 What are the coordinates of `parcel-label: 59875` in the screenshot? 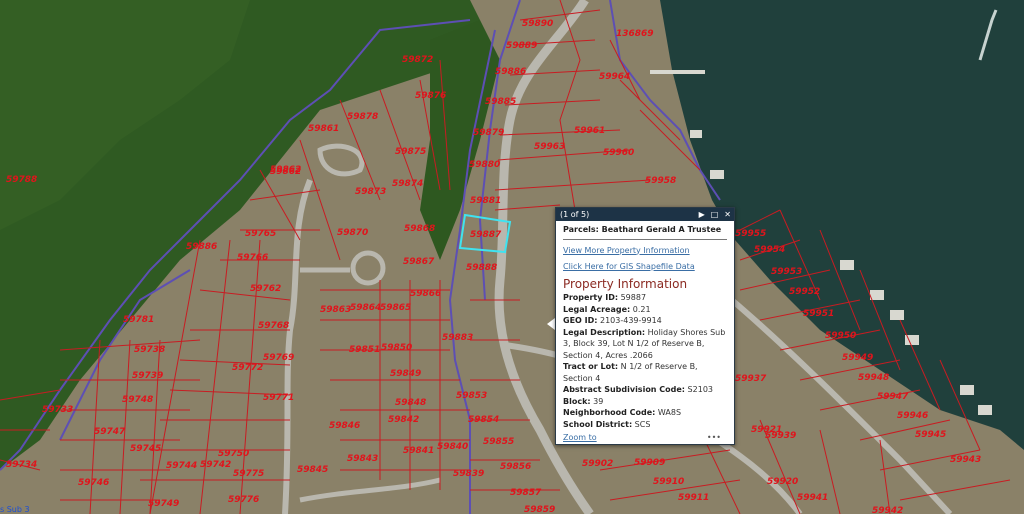 It's located at (410, 152).